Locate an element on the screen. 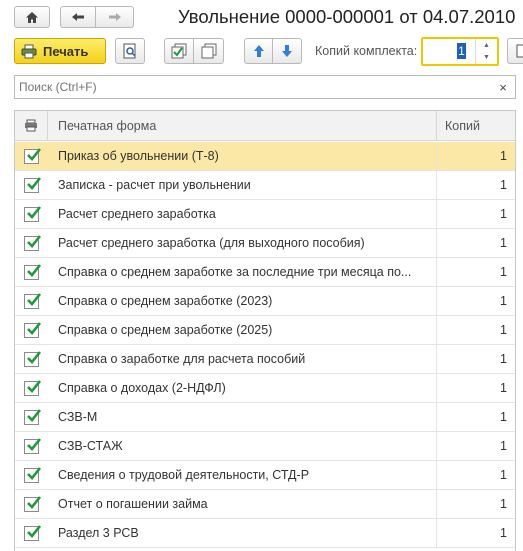  preview-button is located at coordinates (130, 51).